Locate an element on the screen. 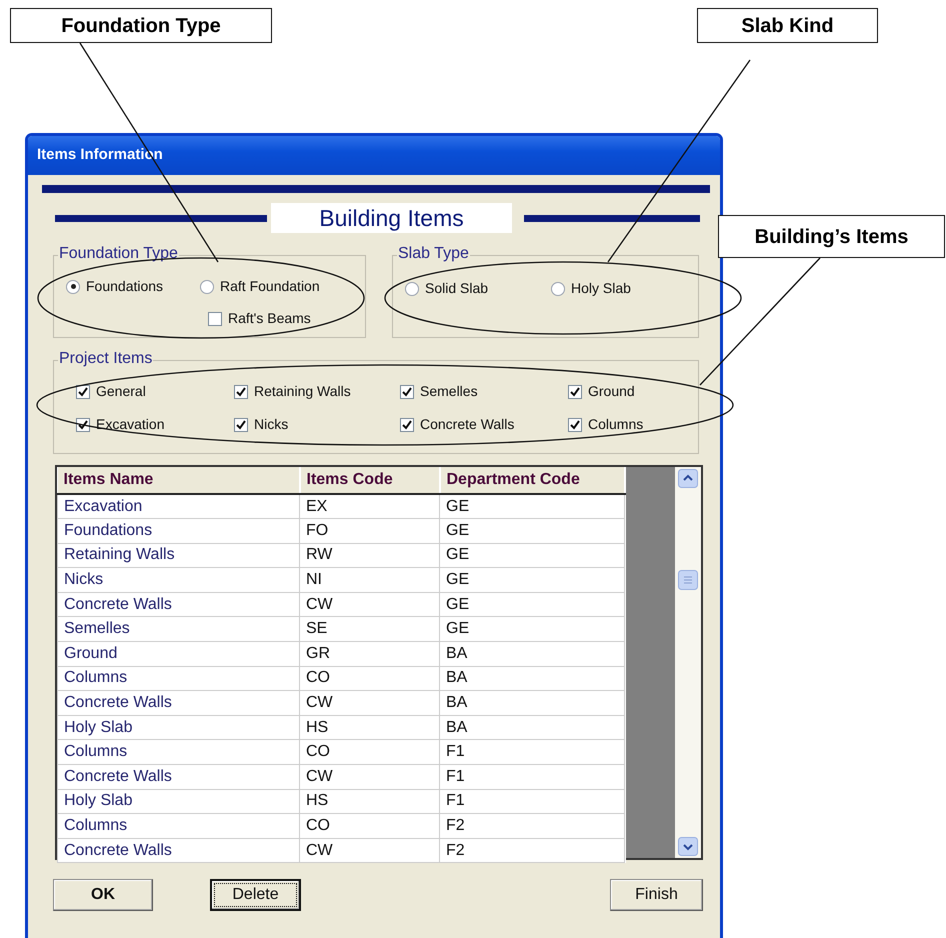 The height and width of the screenshot is (938, 946). radio-label: Raft Foundation is located at coordinates (270, 286).